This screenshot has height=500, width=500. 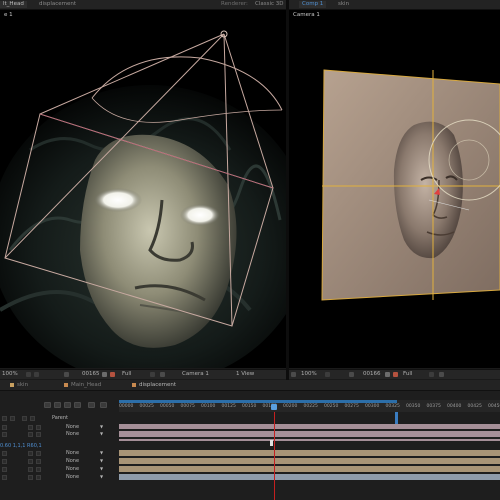 I want to click on fx-column-icon, so click(x=32, y=418).